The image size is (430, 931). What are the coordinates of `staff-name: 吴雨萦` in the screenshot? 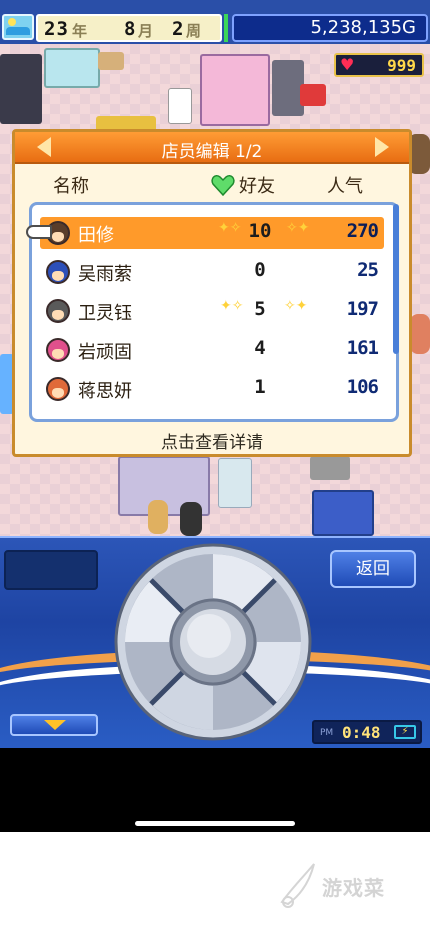 It's located at (105, 274).